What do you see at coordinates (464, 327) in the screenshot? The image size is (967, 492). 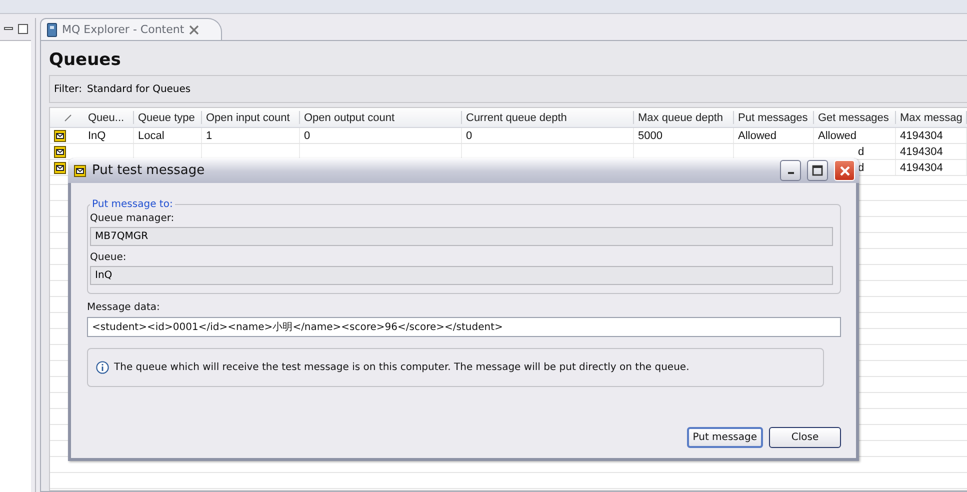 I see `message-input: <student><id>0001</id><name>小明</name><score>96</score></student>` at bounding box center [464, 327].